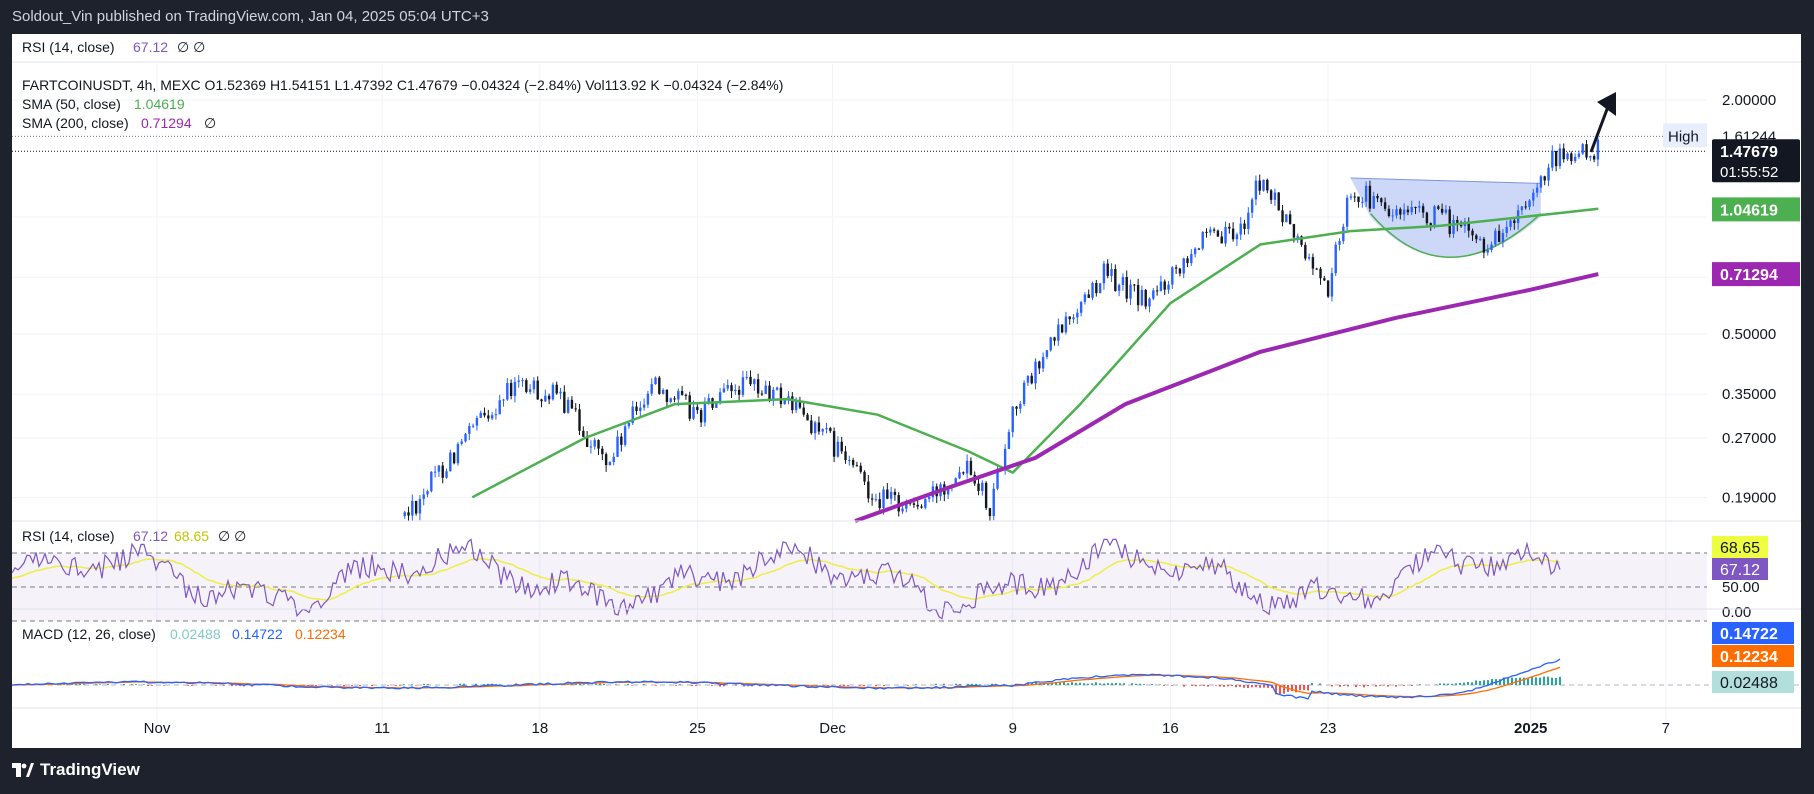  What do you see at coordinates (1740, 548) in the screenshot?
I see `rsi-ma-tag: 68.65` at bounding box center [1740, 548].